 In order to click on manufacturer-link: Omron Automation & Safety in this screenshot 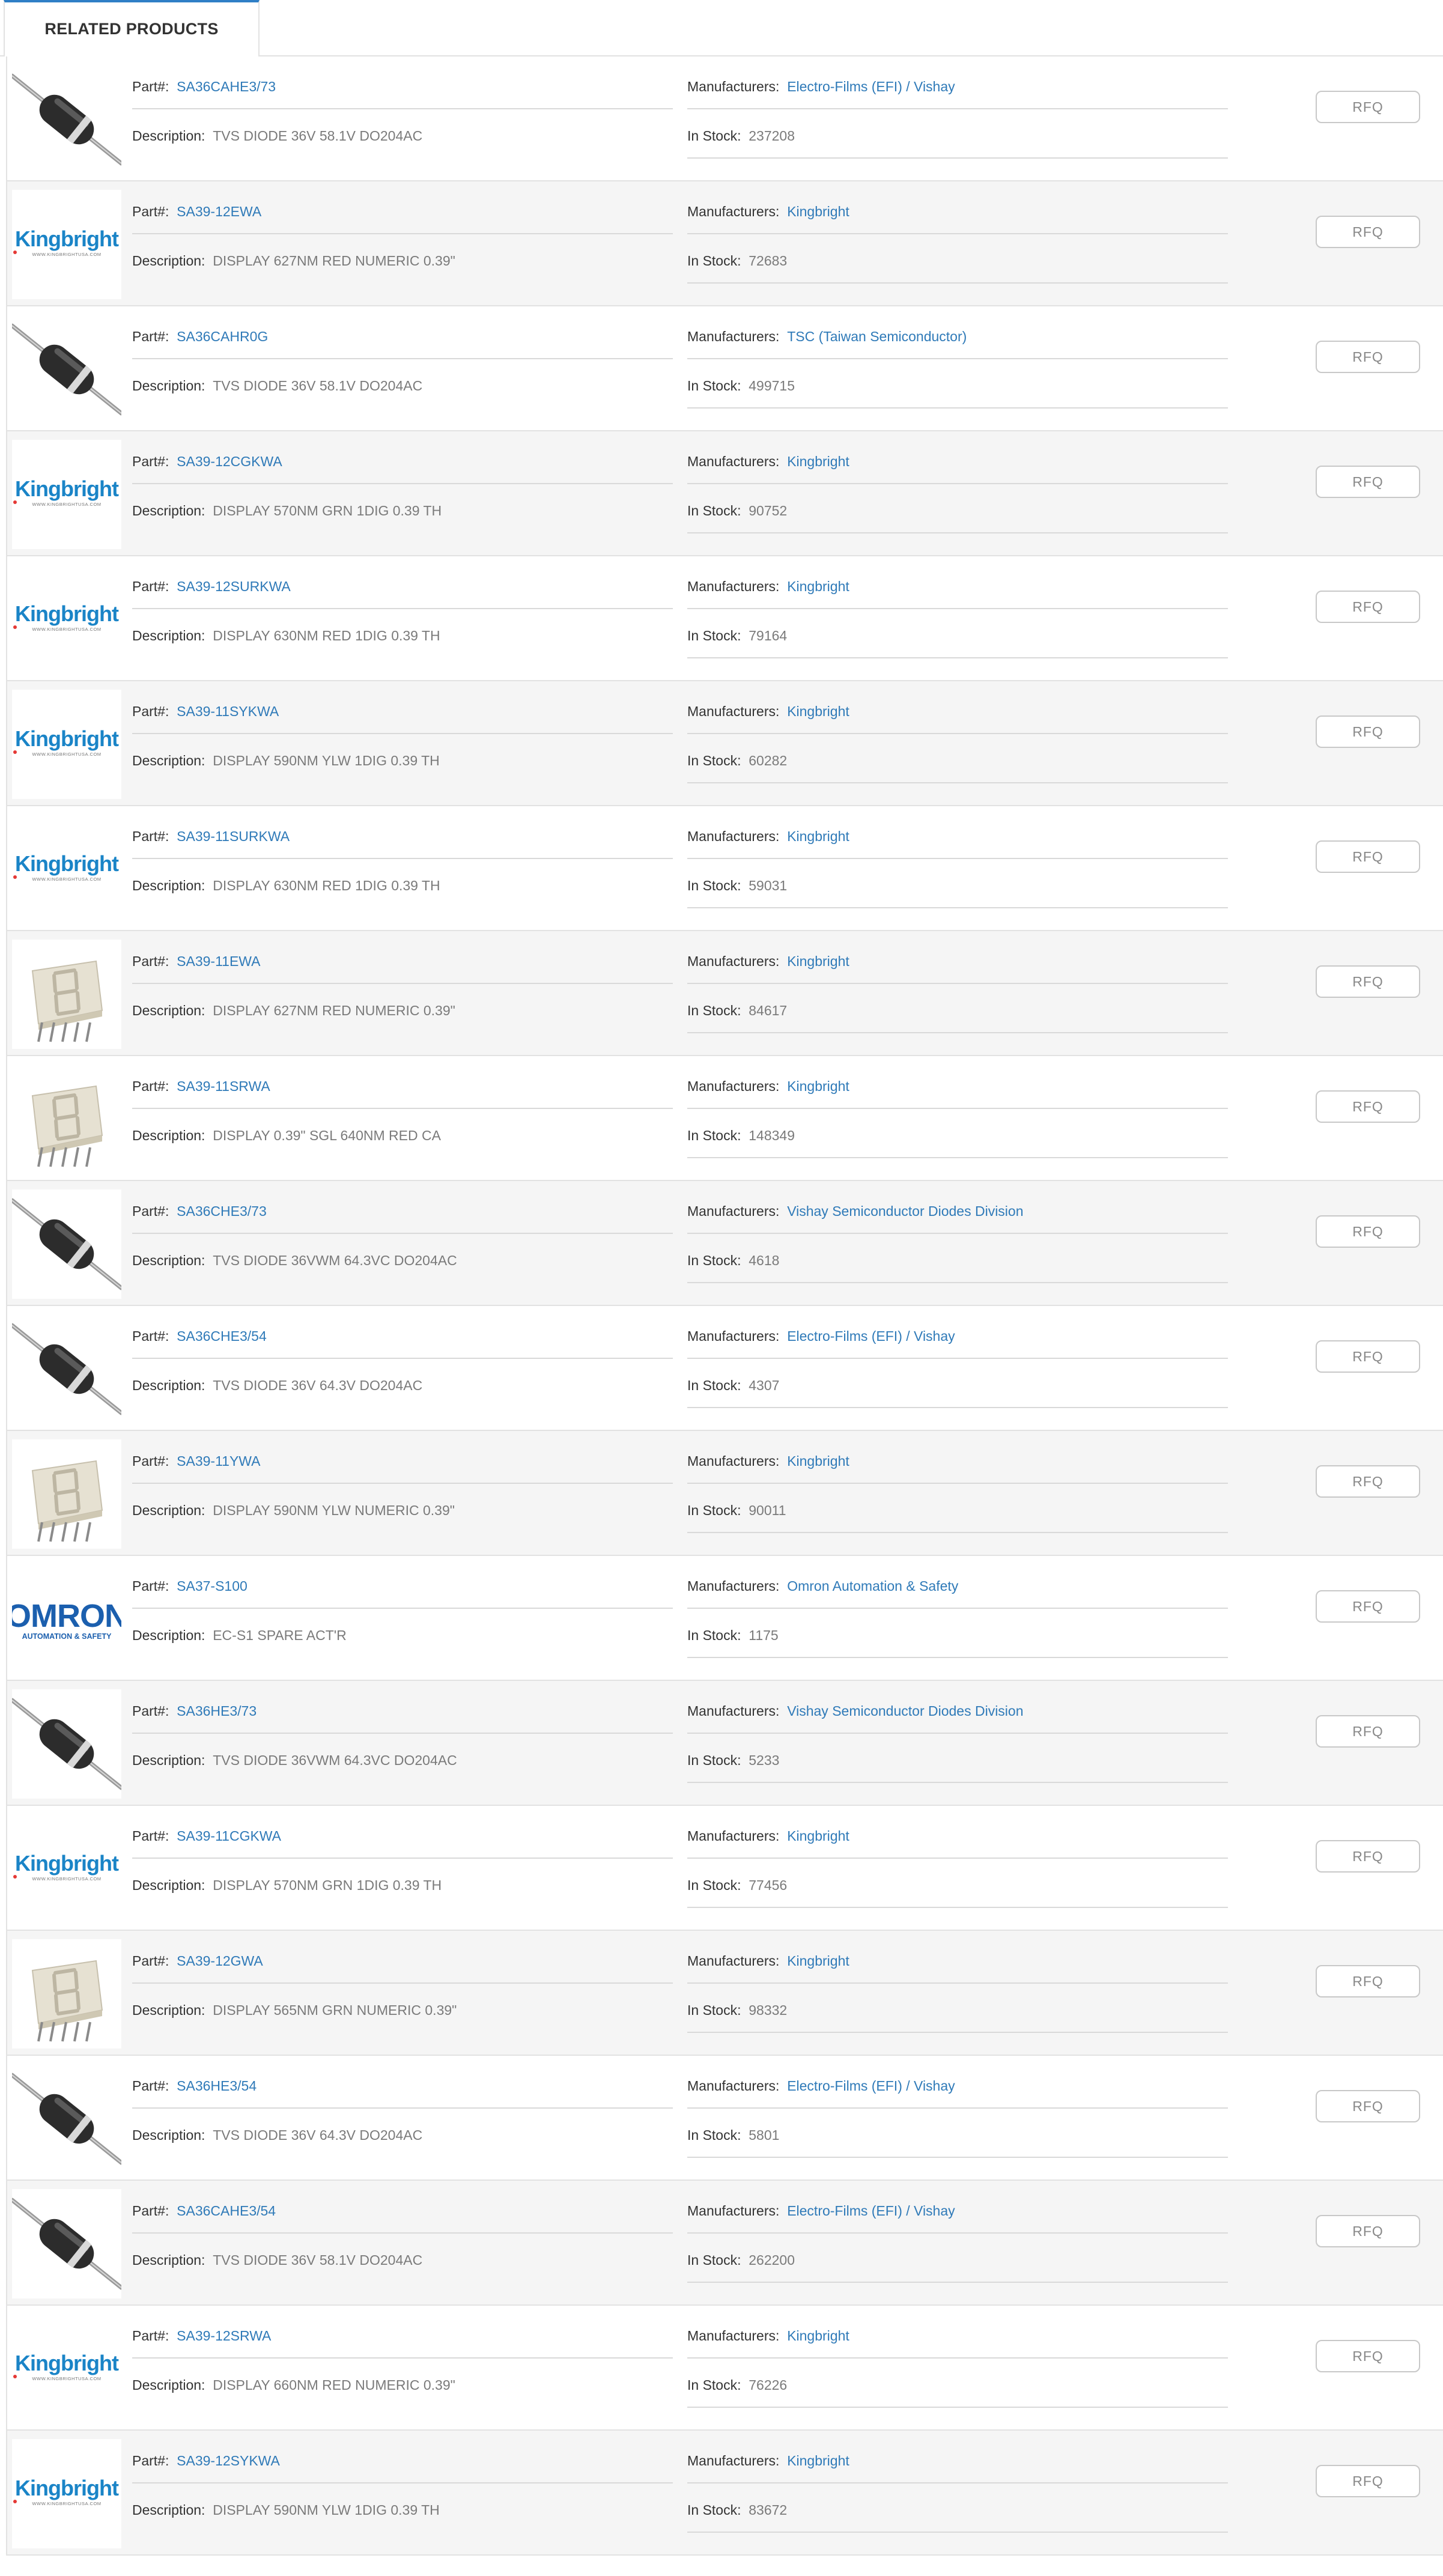, I will do `click(872, 1586)`.